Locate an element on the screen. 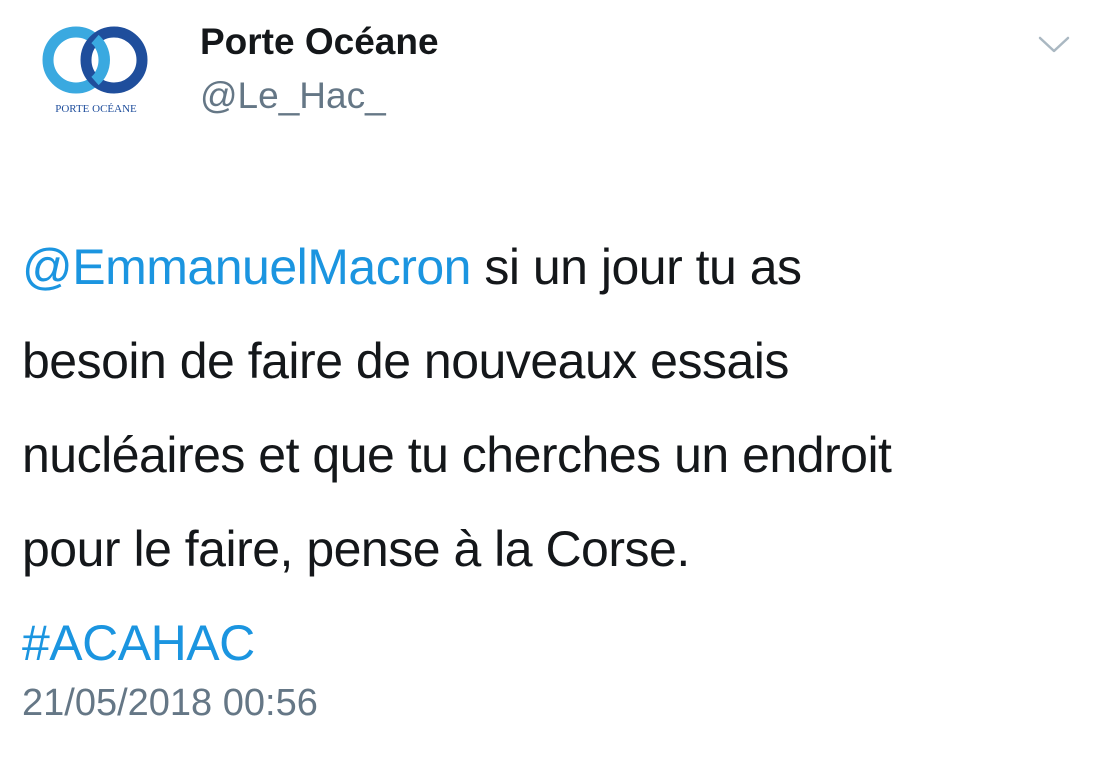 This screenshot has width=1100, height=764. tweet-line-1: @EmmanuelMacron si un jour tu as is located at coordinates (557, 267).